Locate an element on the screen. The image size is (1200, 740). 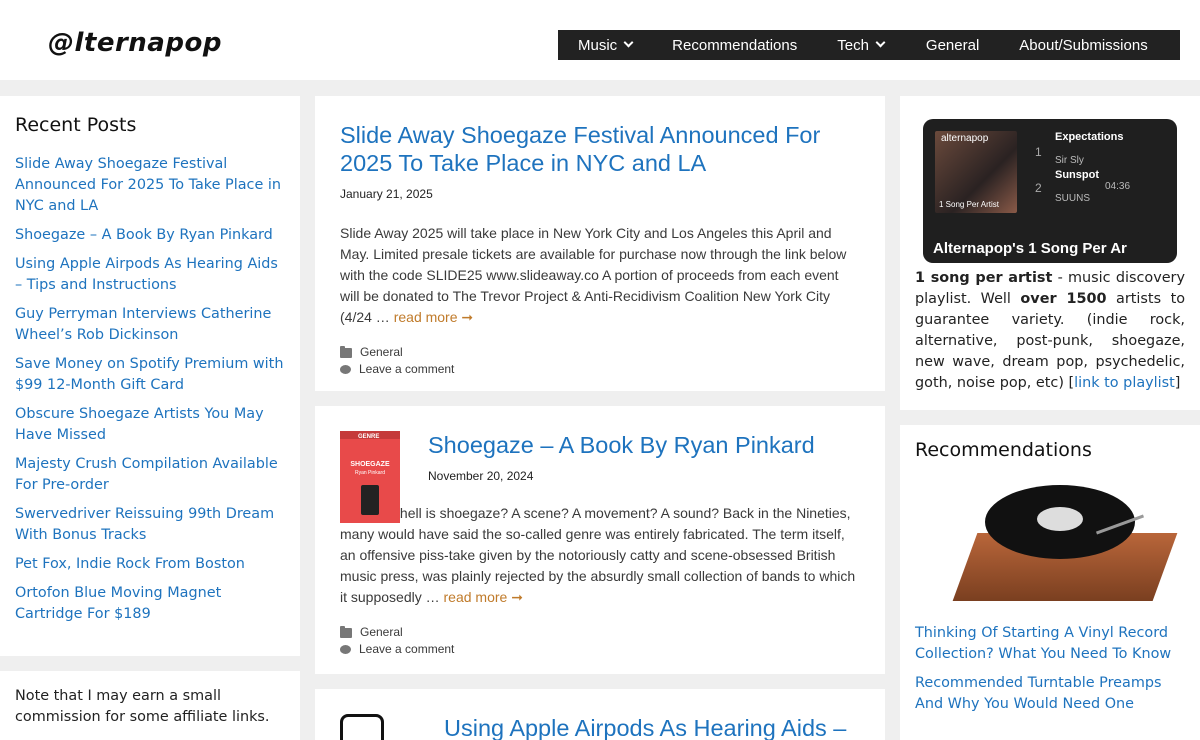
article-card: Using Apple Airpods As Hearing Aids – is located at coordinates (600, 714).